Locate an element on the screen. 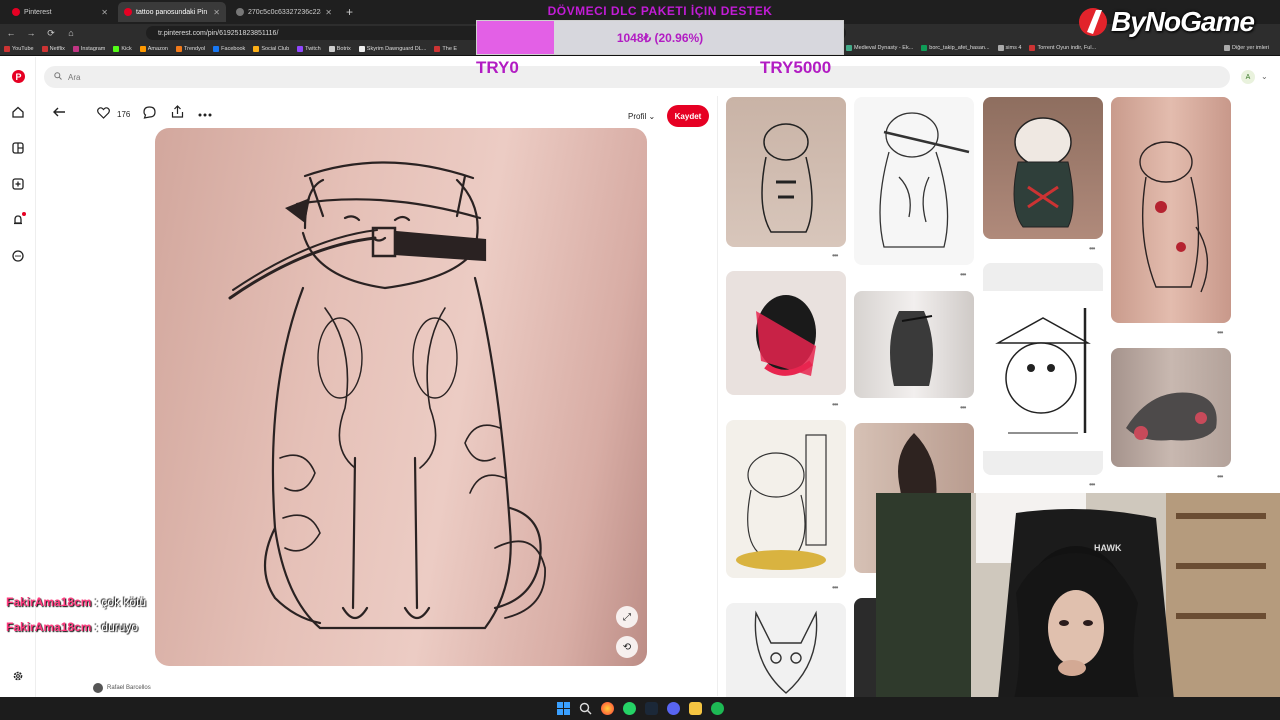  taskbar is located at coordinates (640, 708).